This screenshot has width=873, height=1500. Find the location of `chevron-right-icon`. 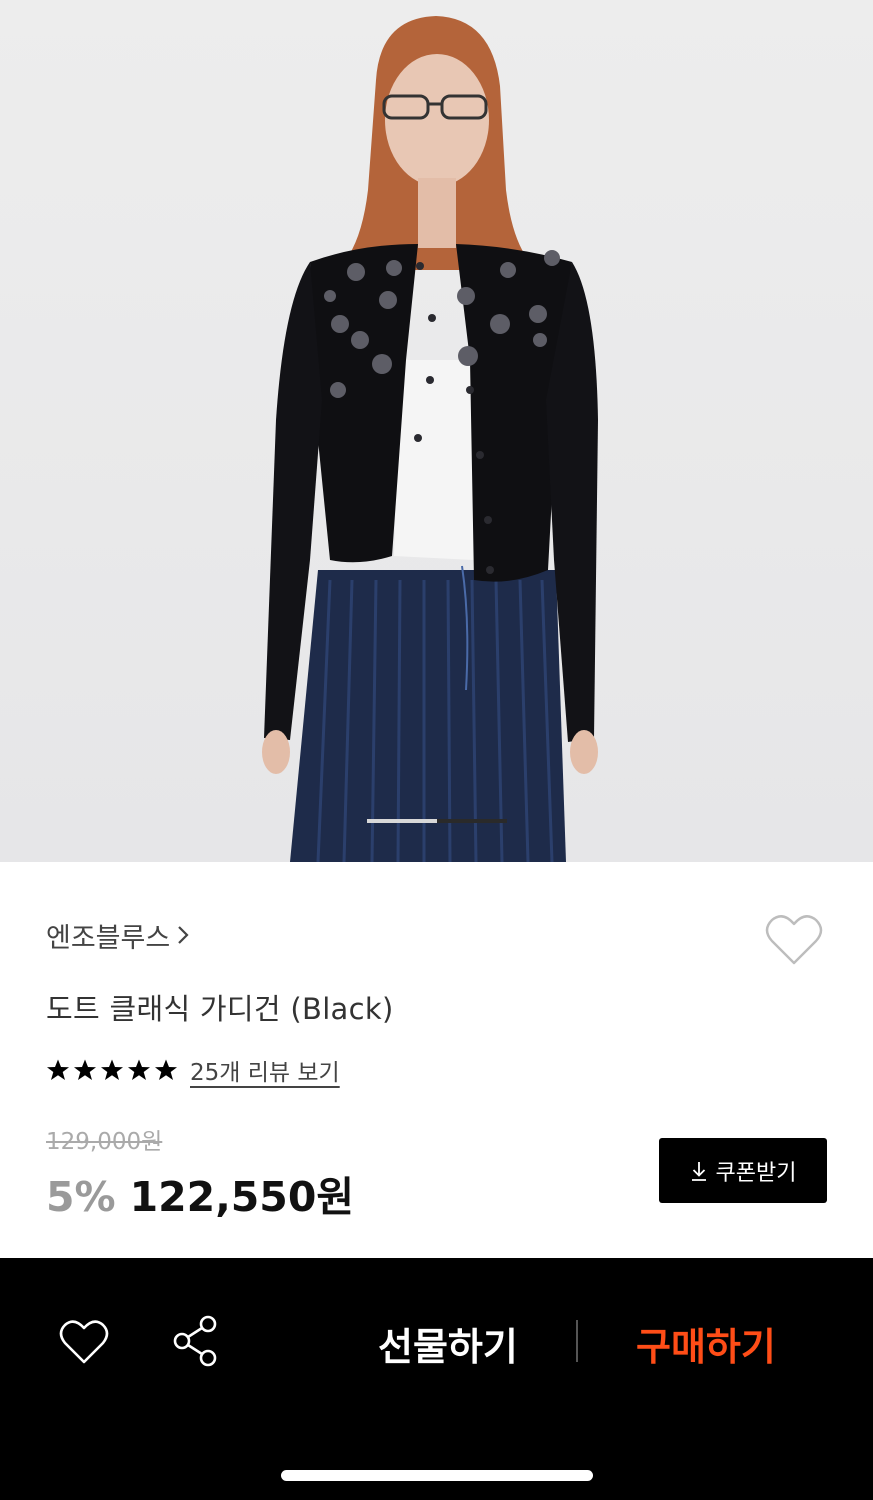

chevron-right-icon is located at coordinates (183, 935).